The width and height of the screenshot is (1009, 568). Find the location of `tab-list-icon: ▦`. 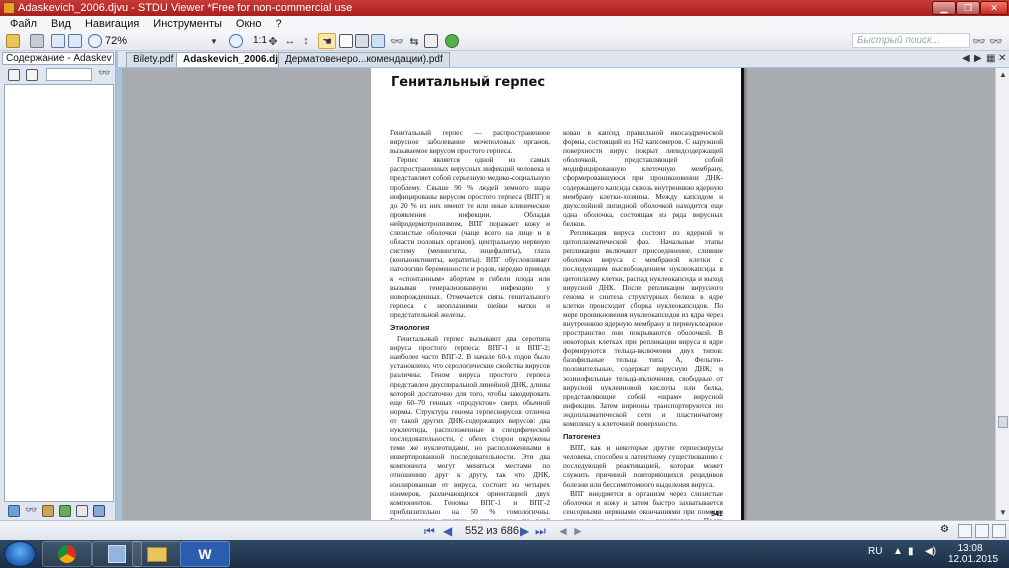

tab-list-icon: ▦ is located at coordinates (990, 58).